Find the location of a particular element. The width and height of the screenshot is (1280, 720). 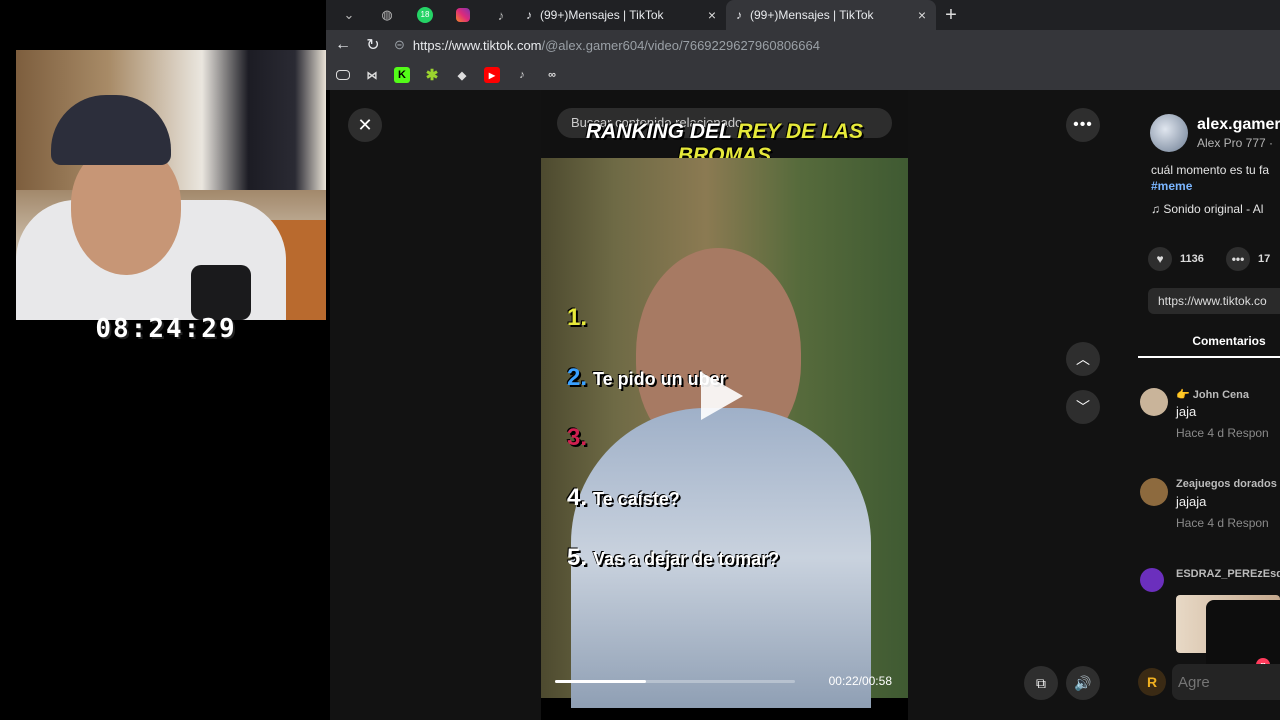

ranking-item-4: 4. Te caíste? is located at coordinates (623, 498).